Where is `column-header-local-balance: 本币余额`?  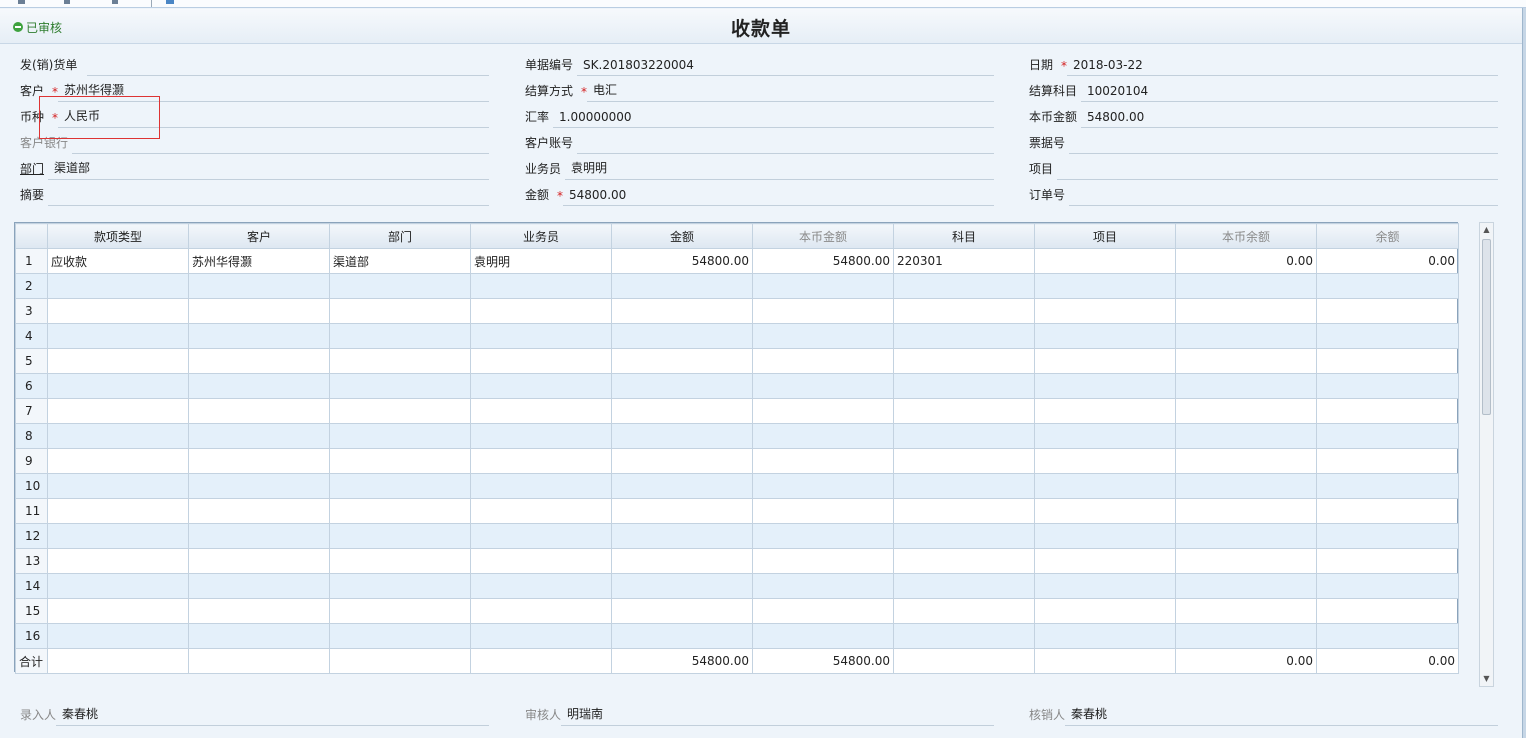
column-header-local-balance: 本币余额 is located at coordinates (1246, 236).